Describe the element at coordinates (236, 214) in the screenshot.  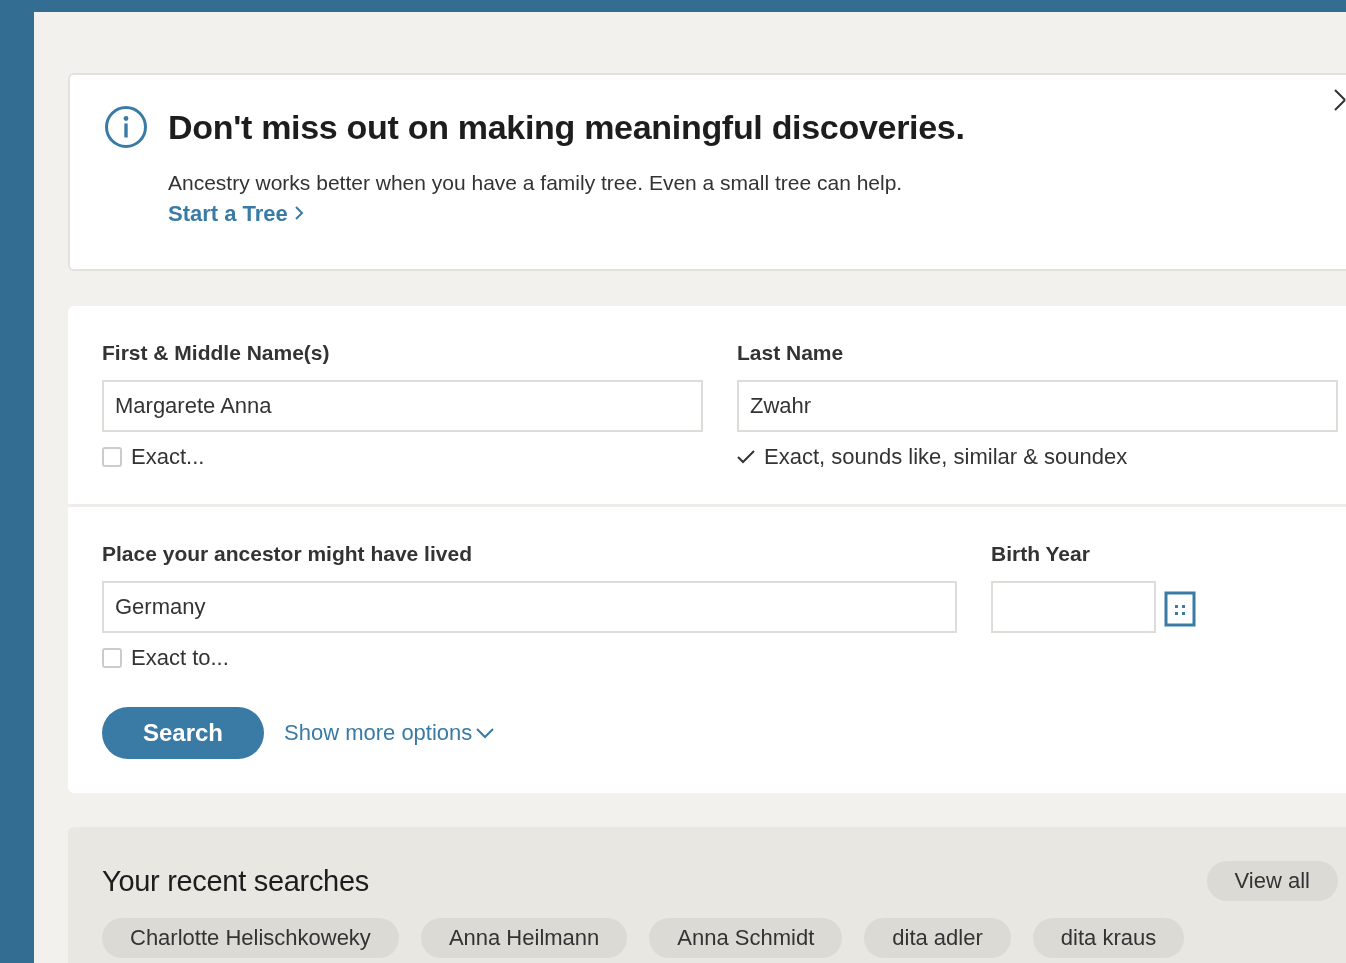
I see `start-tree-link: Start a Tree` at that location.